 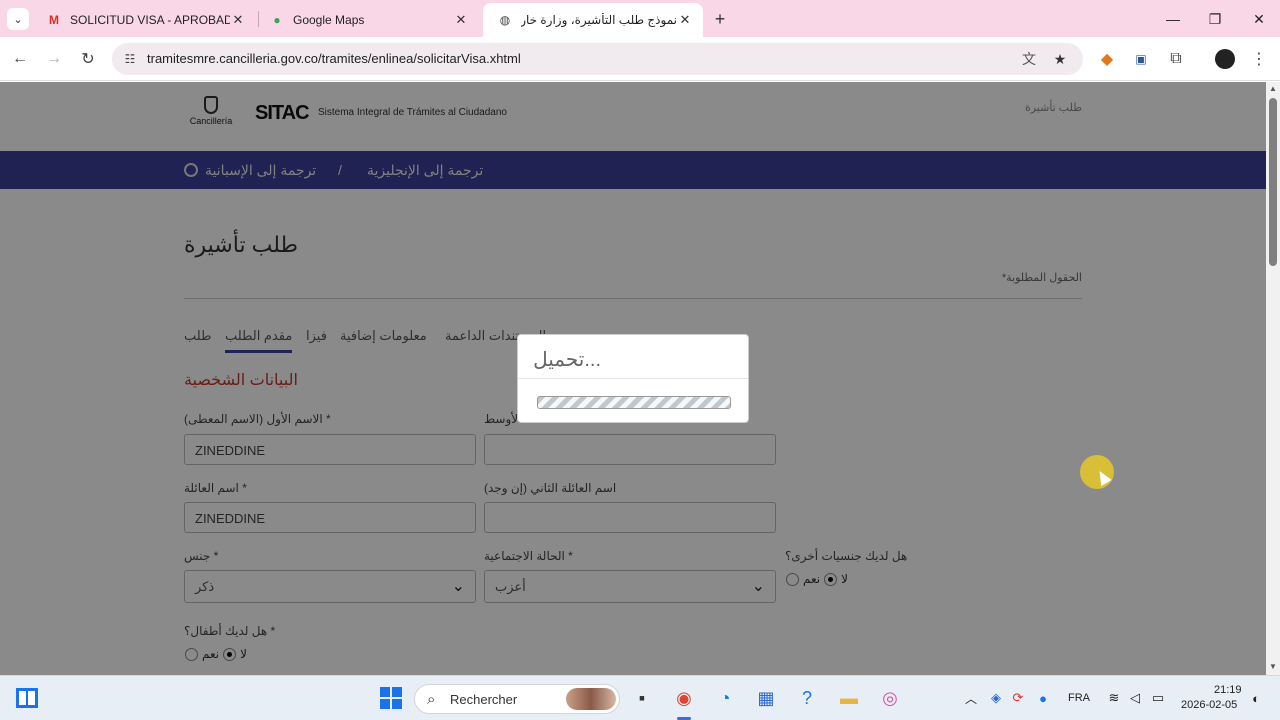 What do you see at coordinates (1273, 666) in the screenshot?
I see `scroll-down-icon: ▼` at bounding box center [1273, 666].